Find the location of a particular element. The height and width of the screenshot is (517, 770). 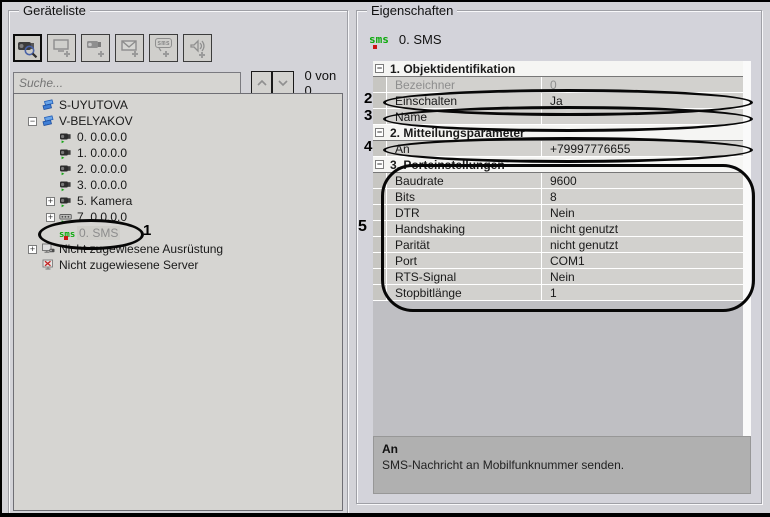

row-paritaet: Parität nicht genutzt is located at coordinates (558, 245).